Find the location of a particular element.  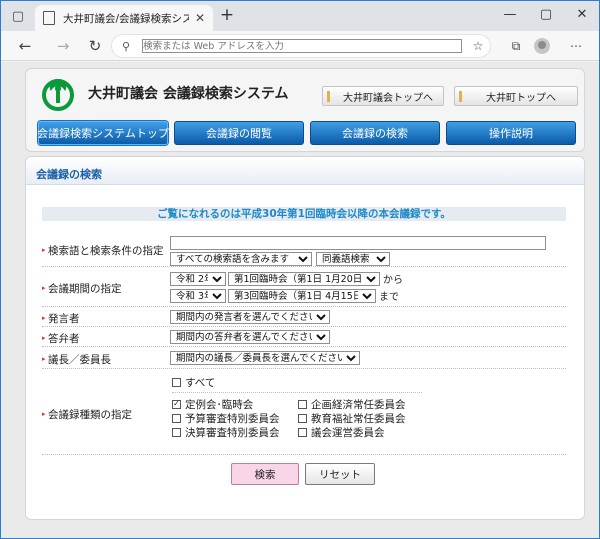

respondent-select: 期間内の答弁者を選んでください is located at coordinates (250, 337).